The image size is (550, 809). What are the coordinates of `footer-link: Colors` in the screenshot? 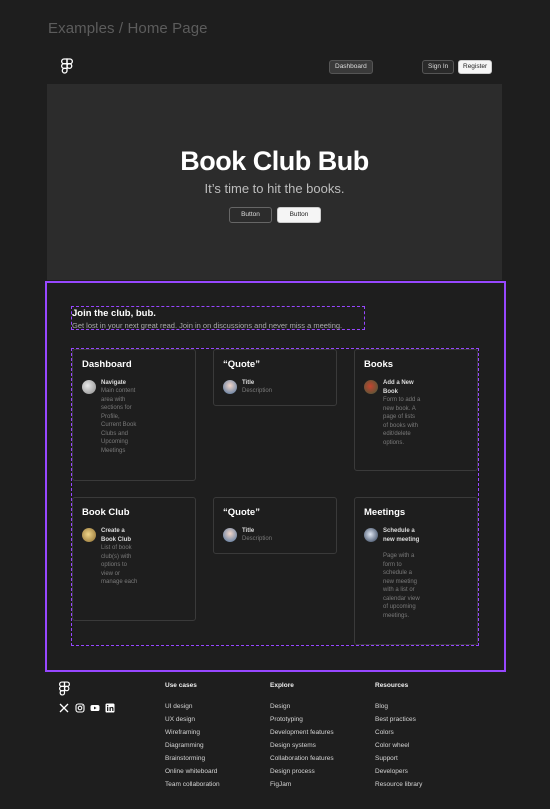 It's located at (398, 732).